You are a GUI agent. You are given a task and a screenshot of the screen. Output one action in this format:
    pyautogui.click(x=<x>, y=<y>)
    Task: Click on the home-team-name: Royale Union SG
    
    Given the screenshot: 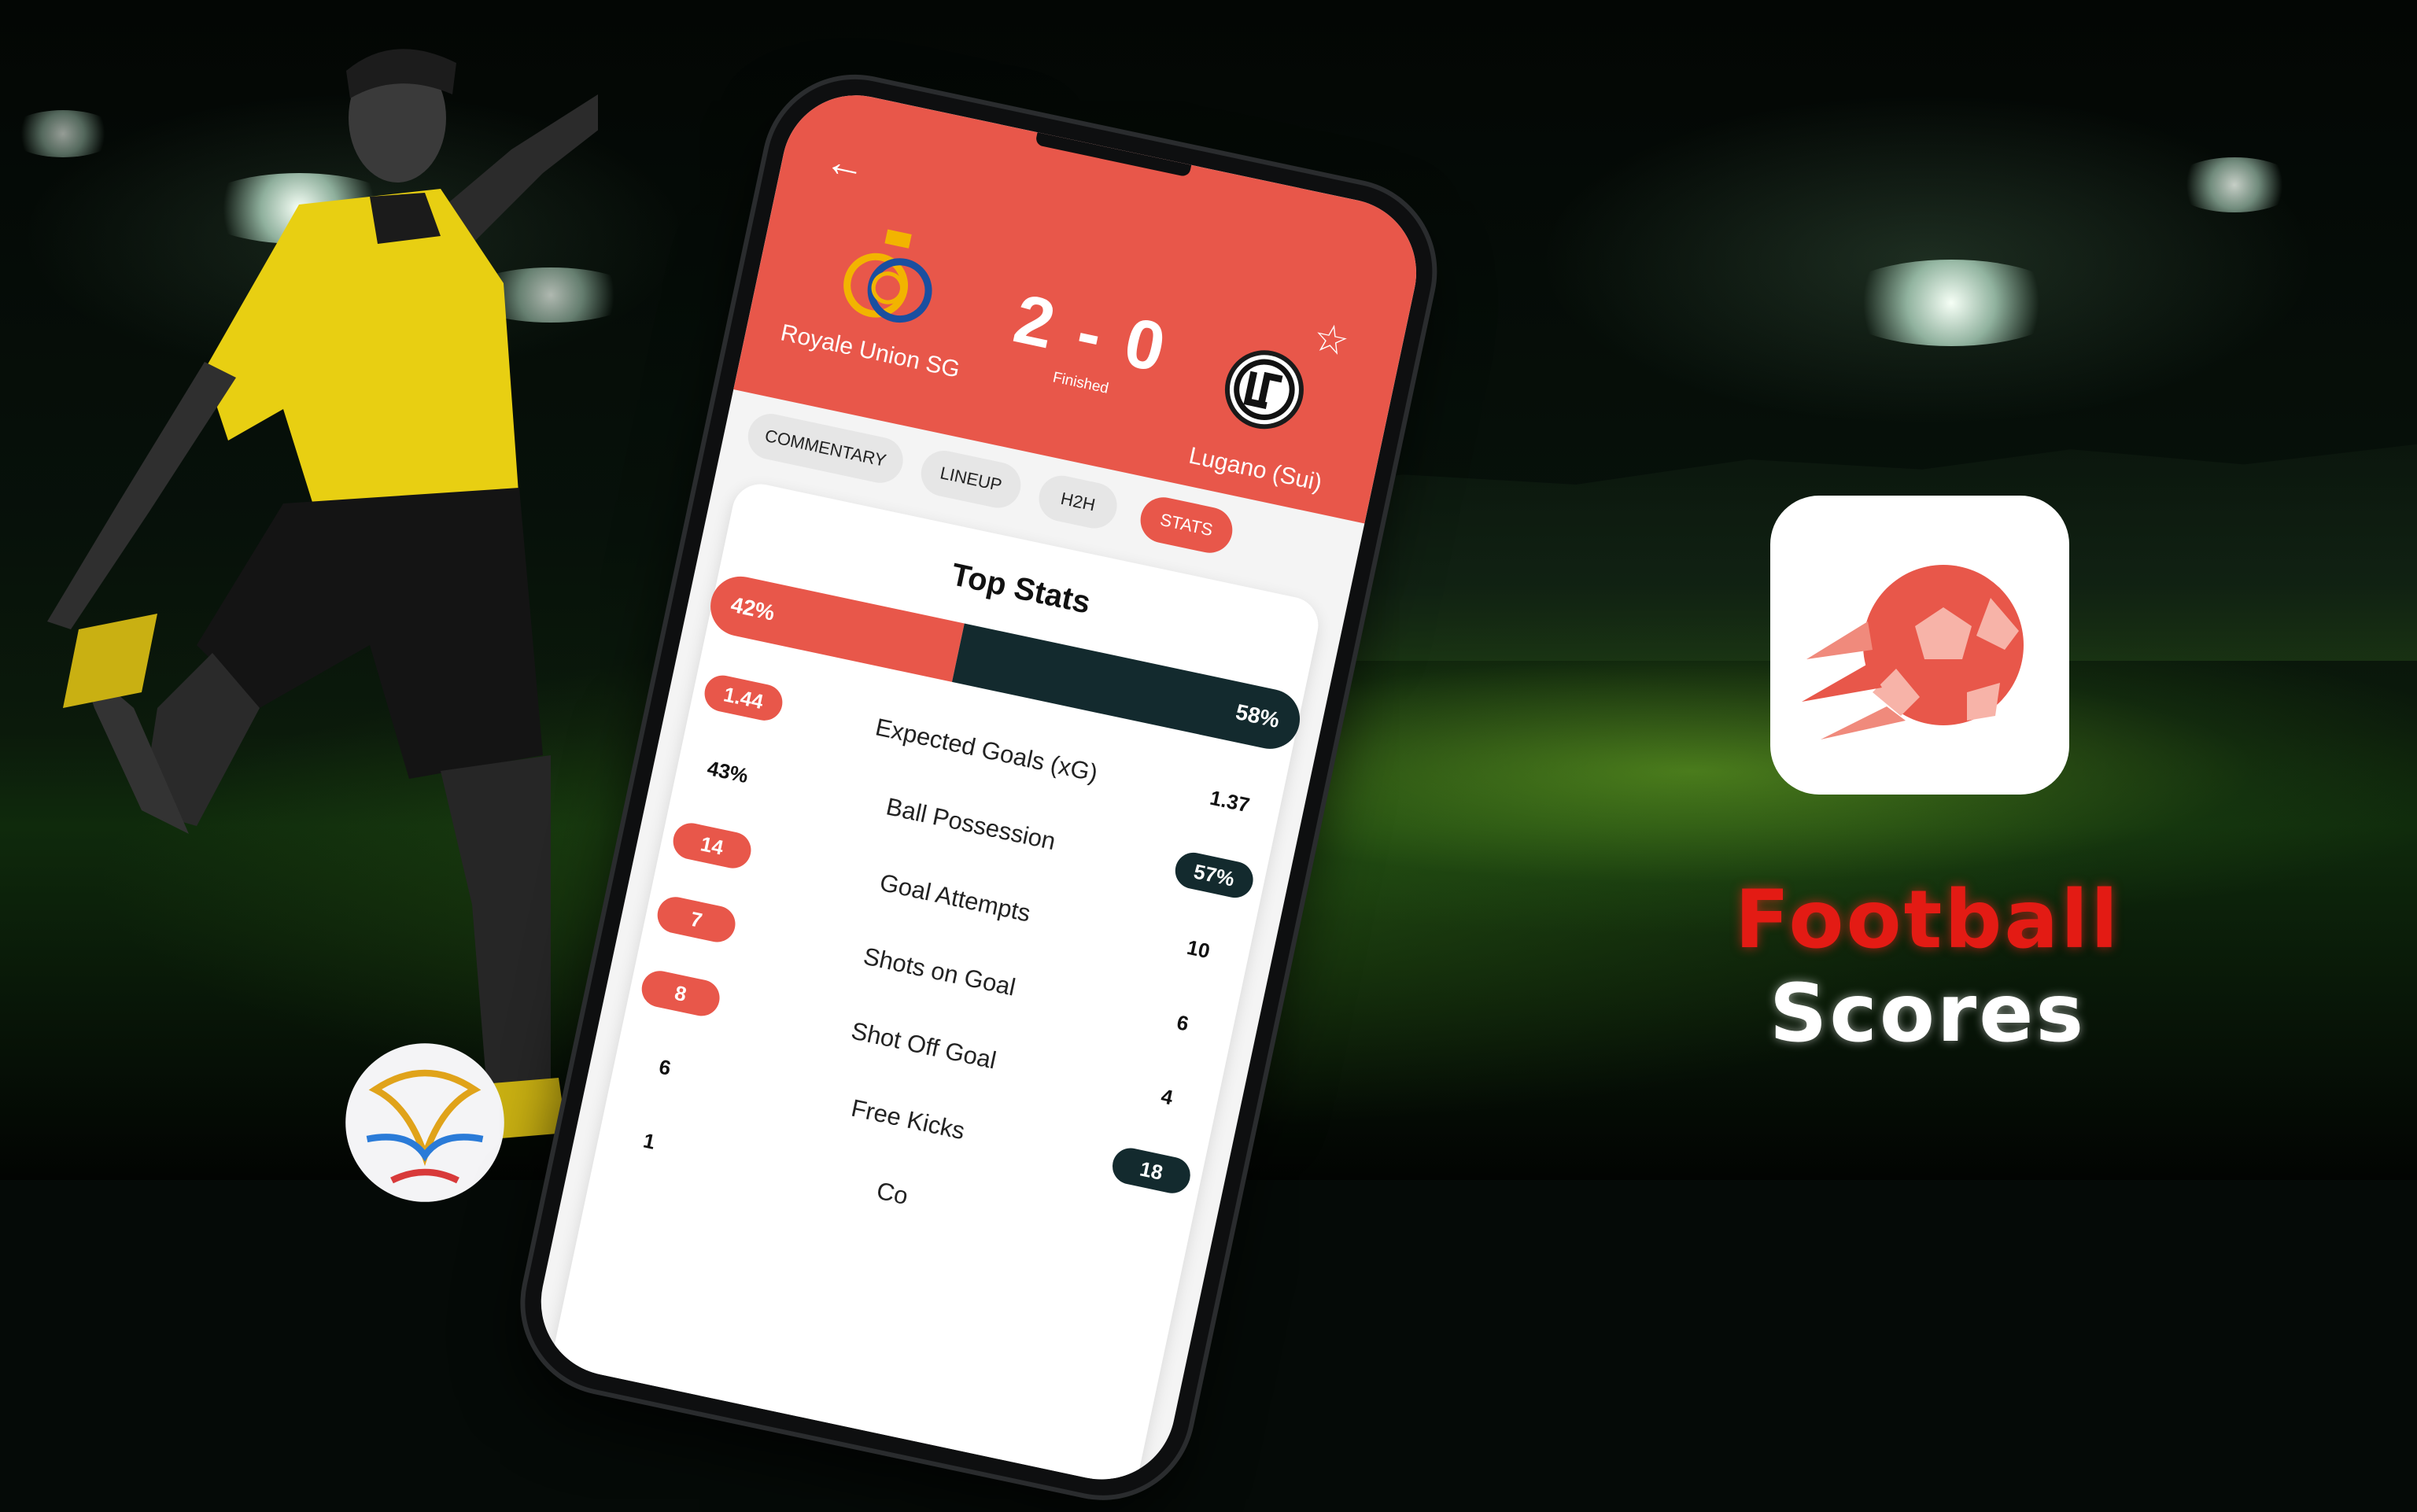 What is the action you would take?
    pyautogui.click(x=869, y=351)
    